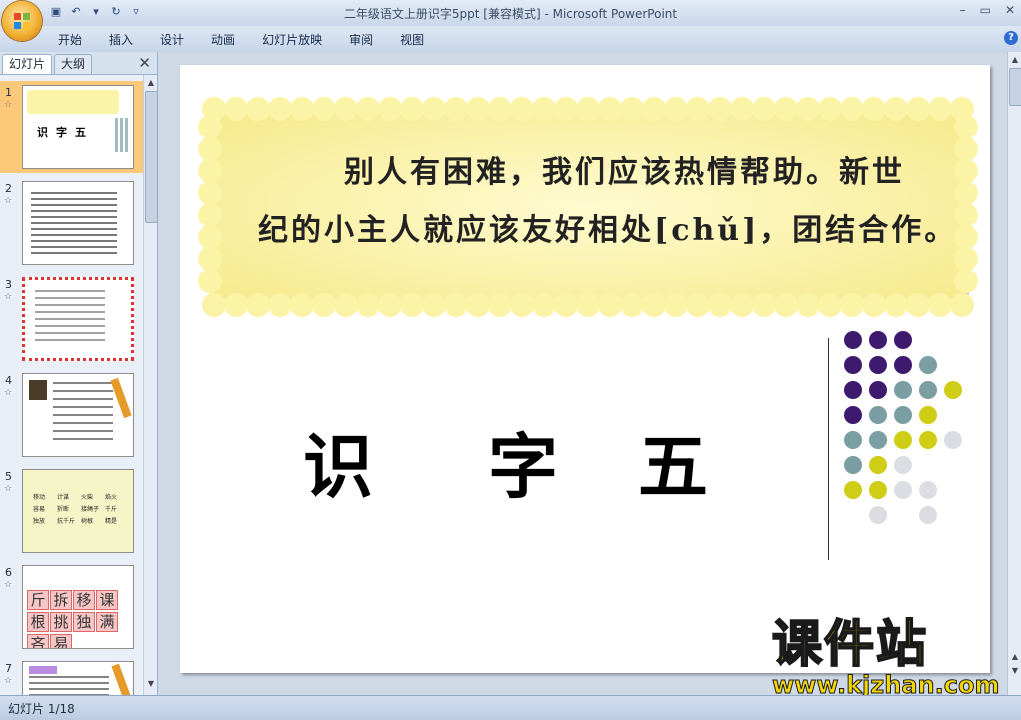 The image size is (1021, 720). Describe the element at coordinates (39, 521) in the screenshot. I see `thumb-word: 独放` at that location.